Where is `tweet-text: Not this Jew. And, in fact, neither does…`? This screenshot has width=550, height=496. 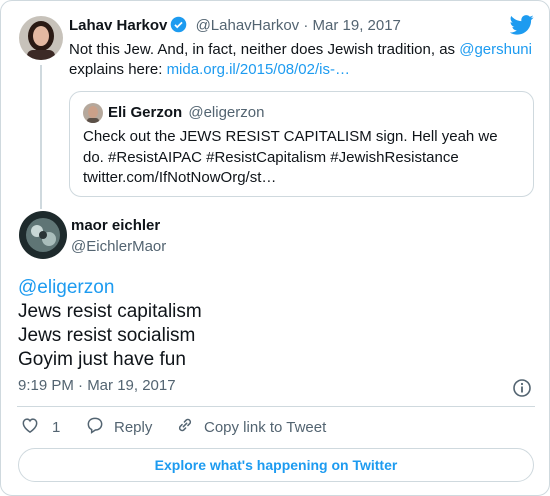 tweet-text: Not this Jew. And, in fact, neither does… is located at coordinates (264, 49).